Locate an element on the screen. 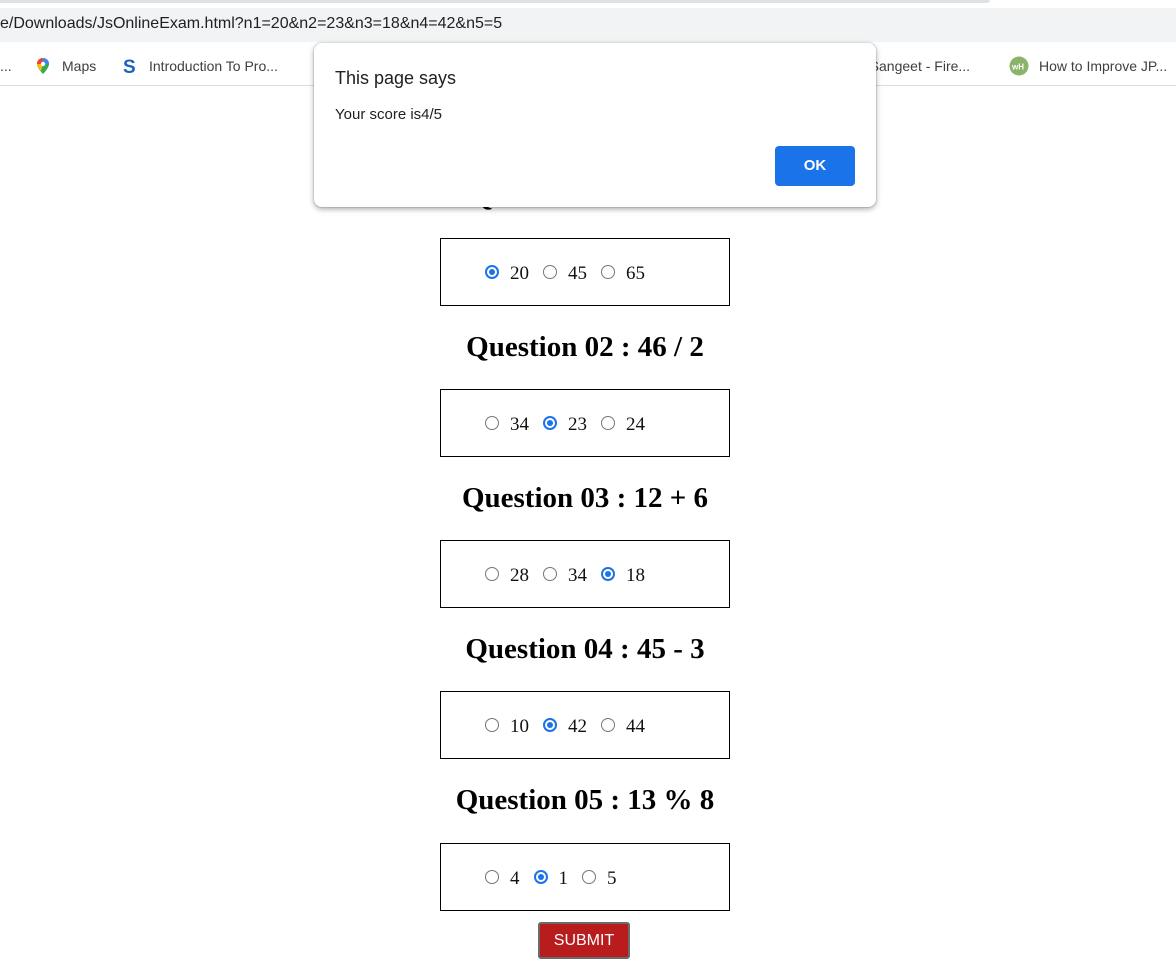  question-3-options: 28 34 18 is located at coordinates (585, 574).